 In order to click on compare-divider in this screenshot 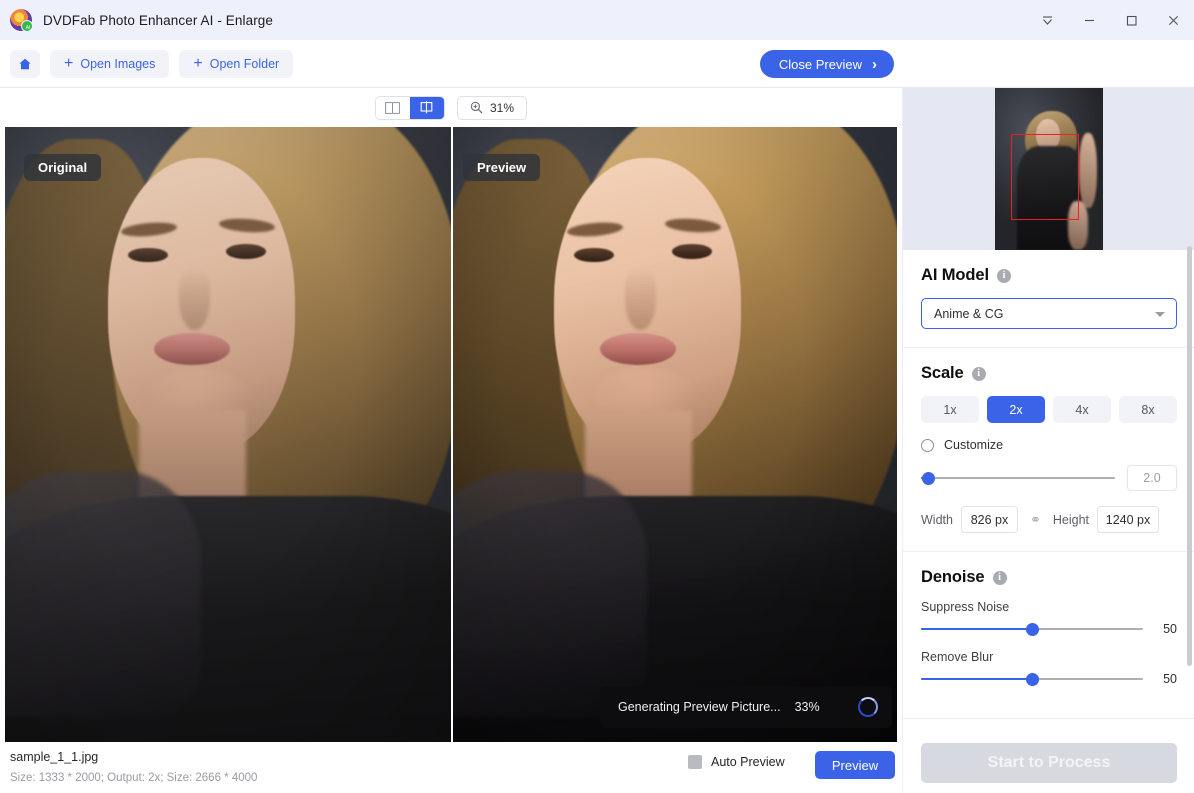, I will do `click(452, 434)`.